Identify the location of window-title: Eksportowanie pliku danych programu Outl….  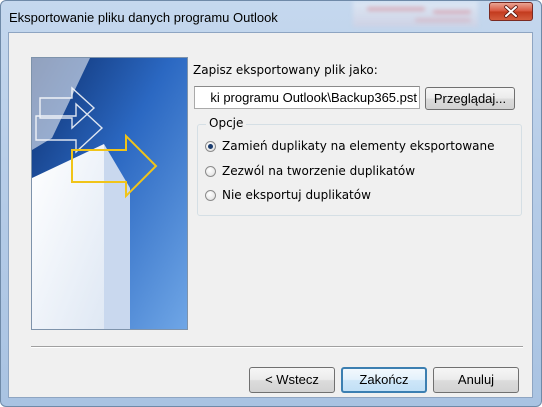
(143, 17).